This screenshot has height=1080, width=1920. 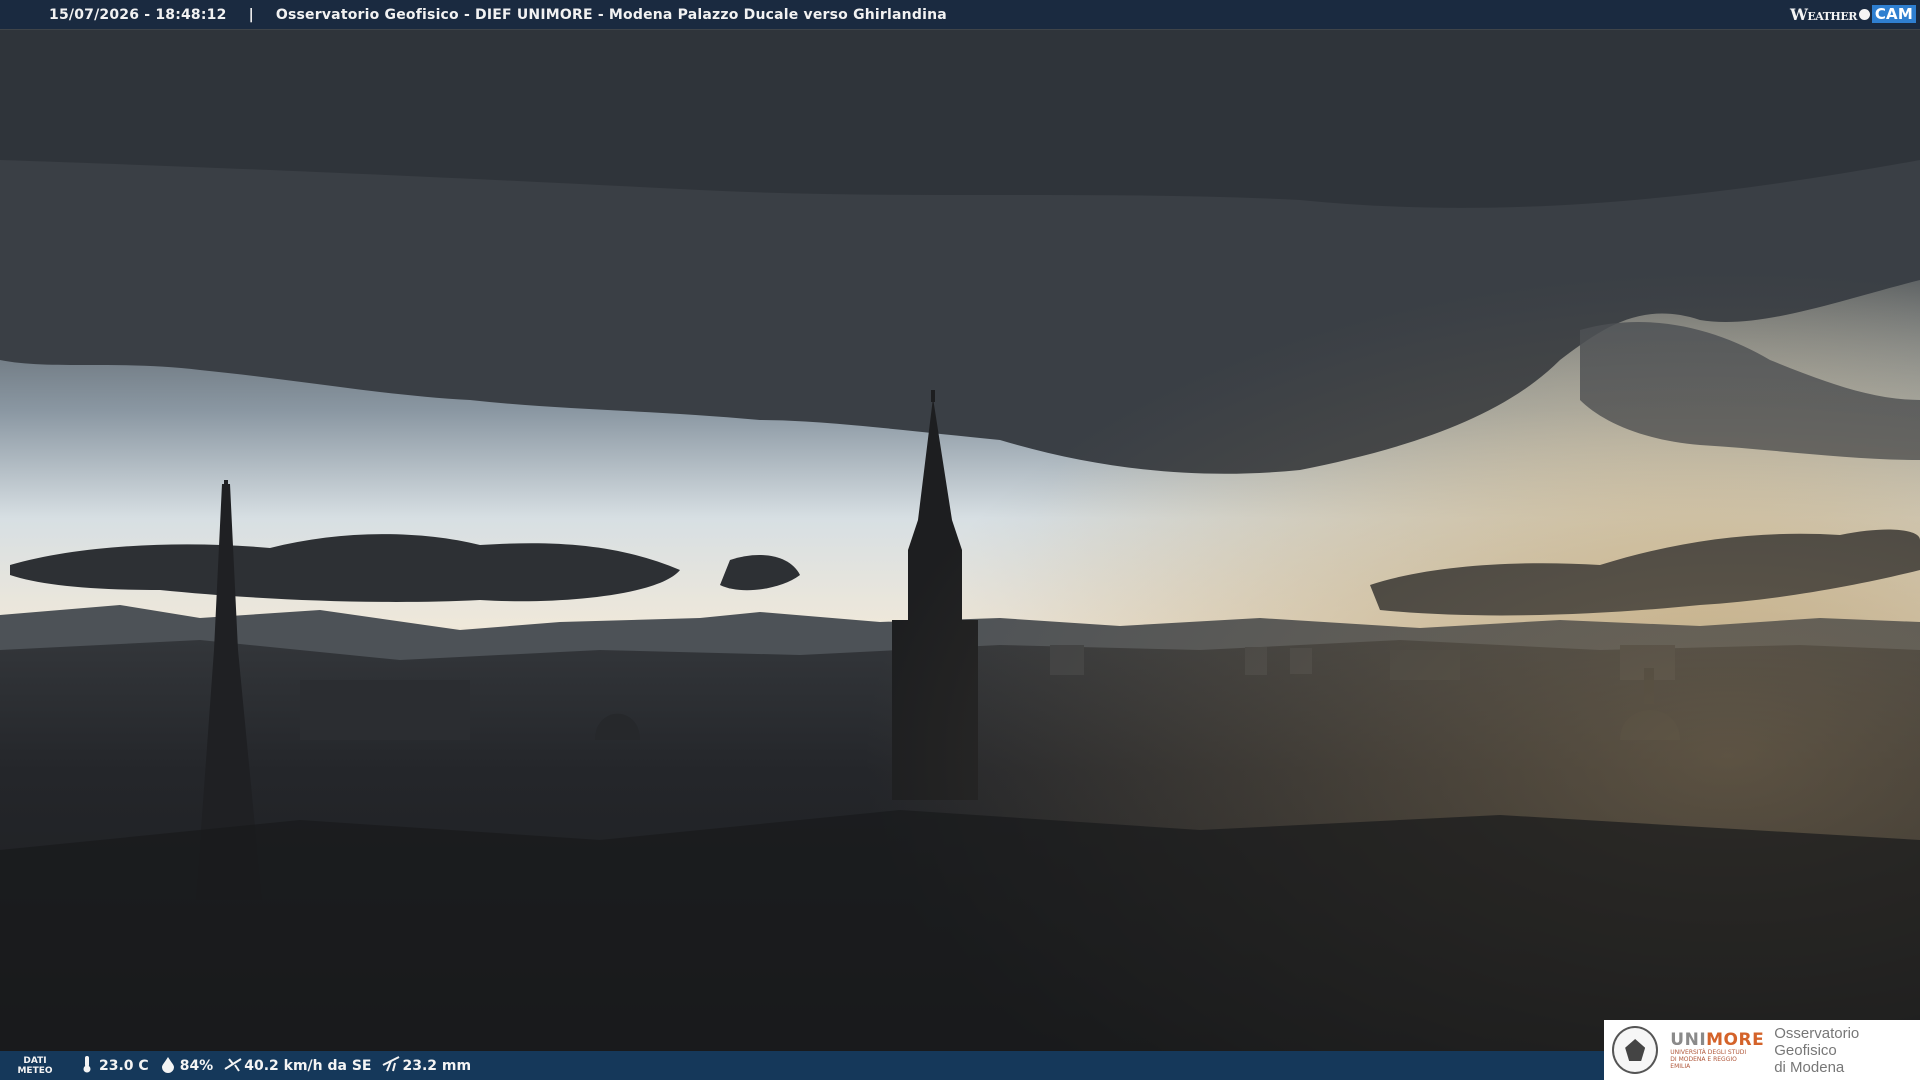 I want to click on weathercam-logo-weather: Weather, so click(x=1823, y=14).